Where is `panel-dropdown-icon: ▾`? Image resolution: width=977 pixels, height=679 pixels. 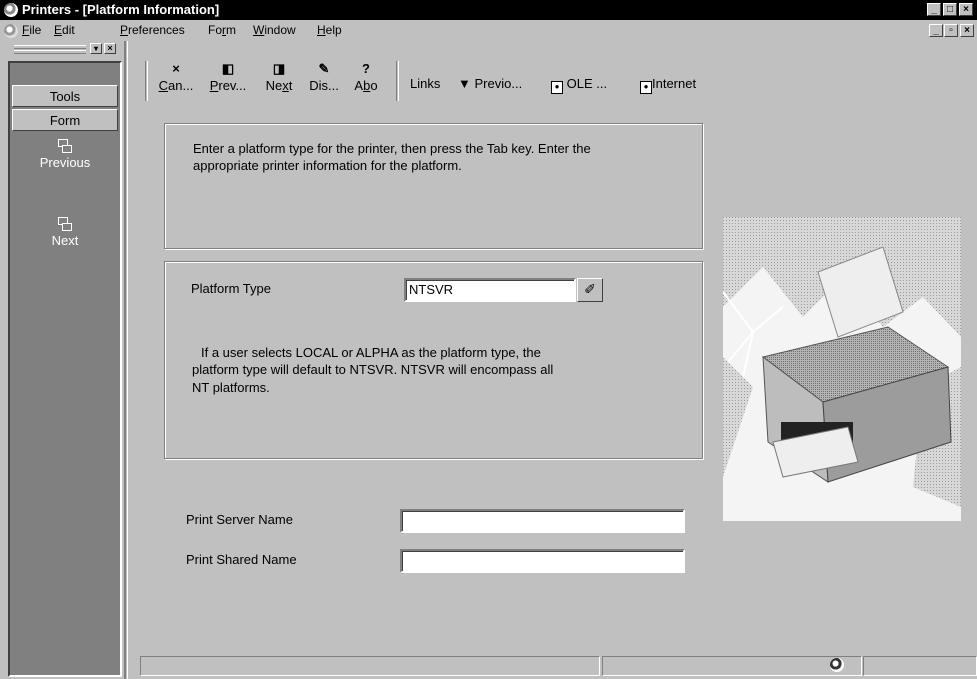
panel-dropdown-icon: ▾ is located at coordinates (96, 48).